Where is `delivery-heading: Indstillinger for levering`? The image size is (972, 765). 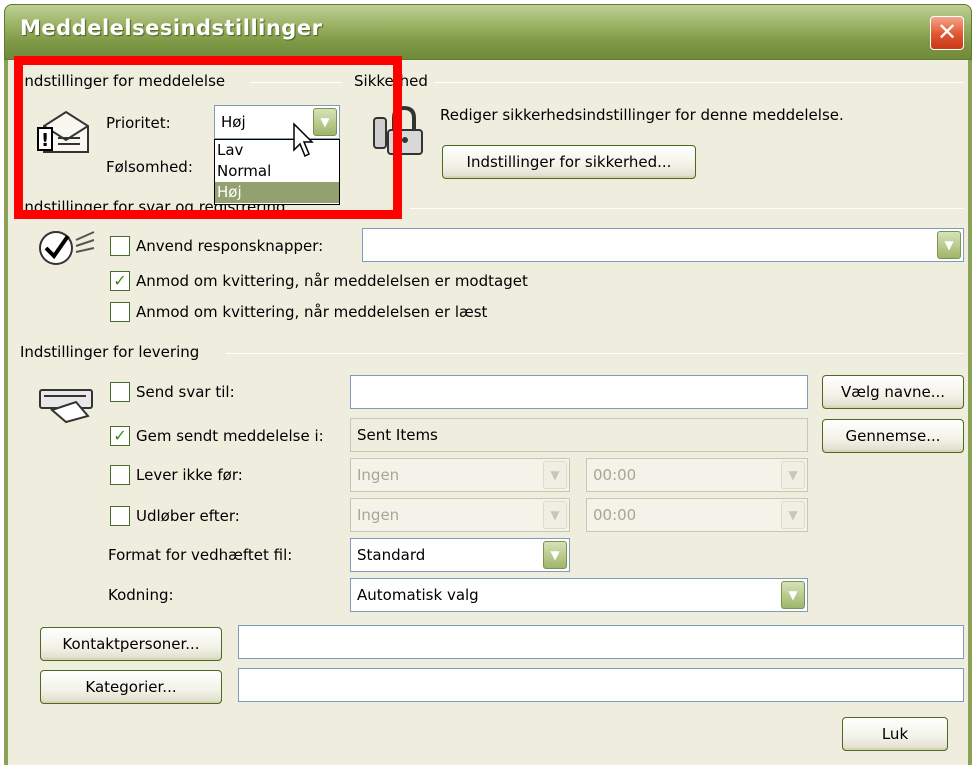 delivery-heading: Indstillinger for levering is located at coordinates (113, 352).